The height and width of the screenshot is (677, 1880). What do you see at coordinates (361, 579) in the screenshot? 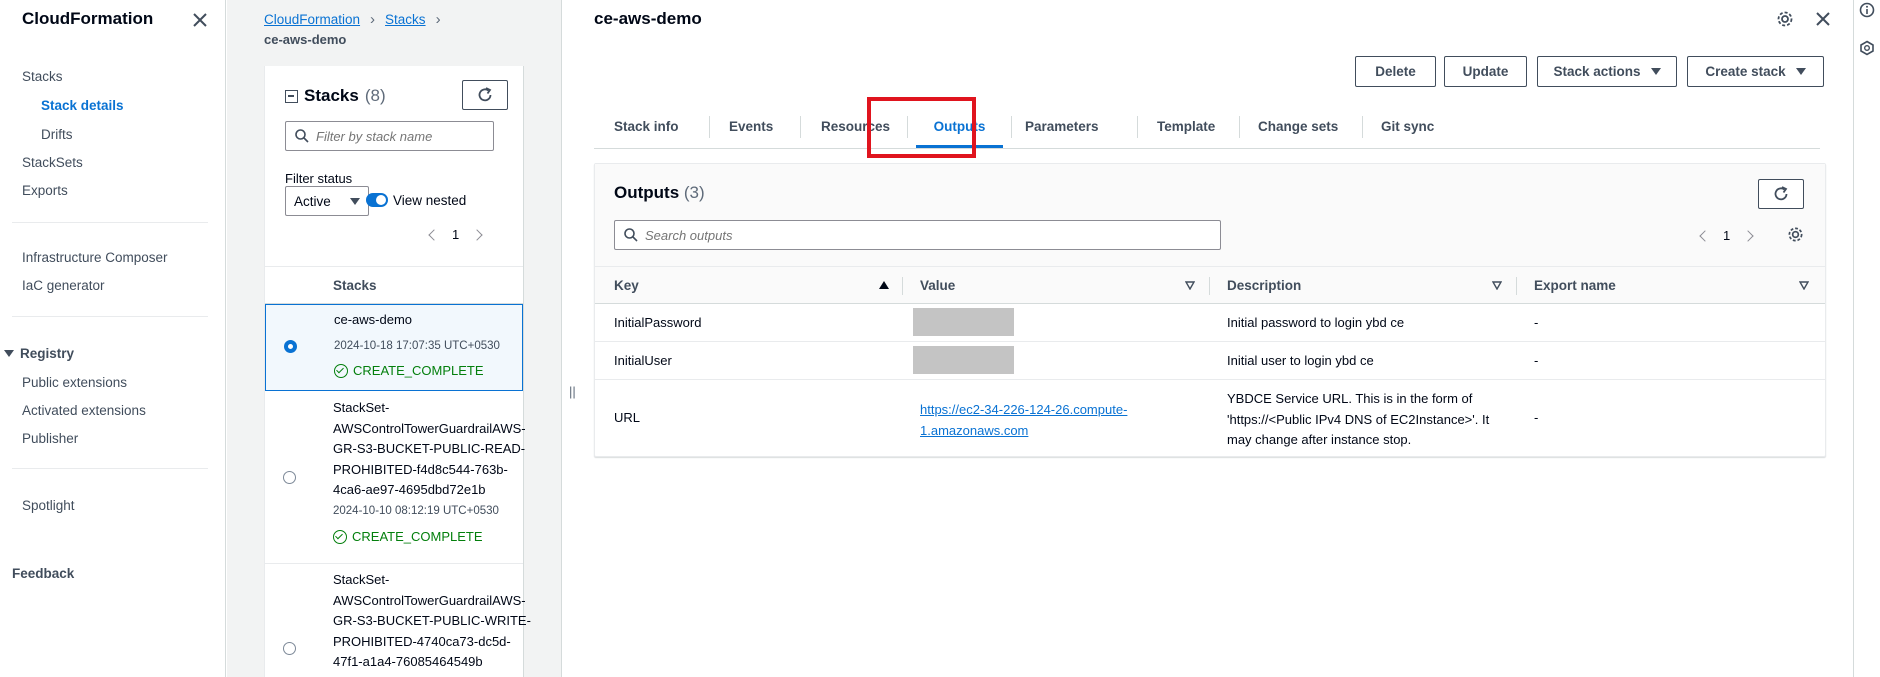
I see `stack-name-line: StackSet-` at bounding box center [361, 579].